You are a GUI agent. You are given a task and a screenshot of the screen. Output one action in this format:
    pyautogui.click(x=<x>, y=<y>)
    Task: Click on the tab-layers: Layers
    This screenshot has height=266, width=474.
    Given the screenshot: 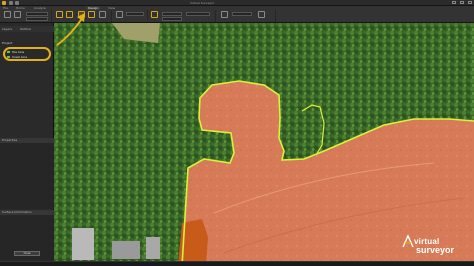 What is the action you would take?
    pyautogui.click(x=7, y=29)
    